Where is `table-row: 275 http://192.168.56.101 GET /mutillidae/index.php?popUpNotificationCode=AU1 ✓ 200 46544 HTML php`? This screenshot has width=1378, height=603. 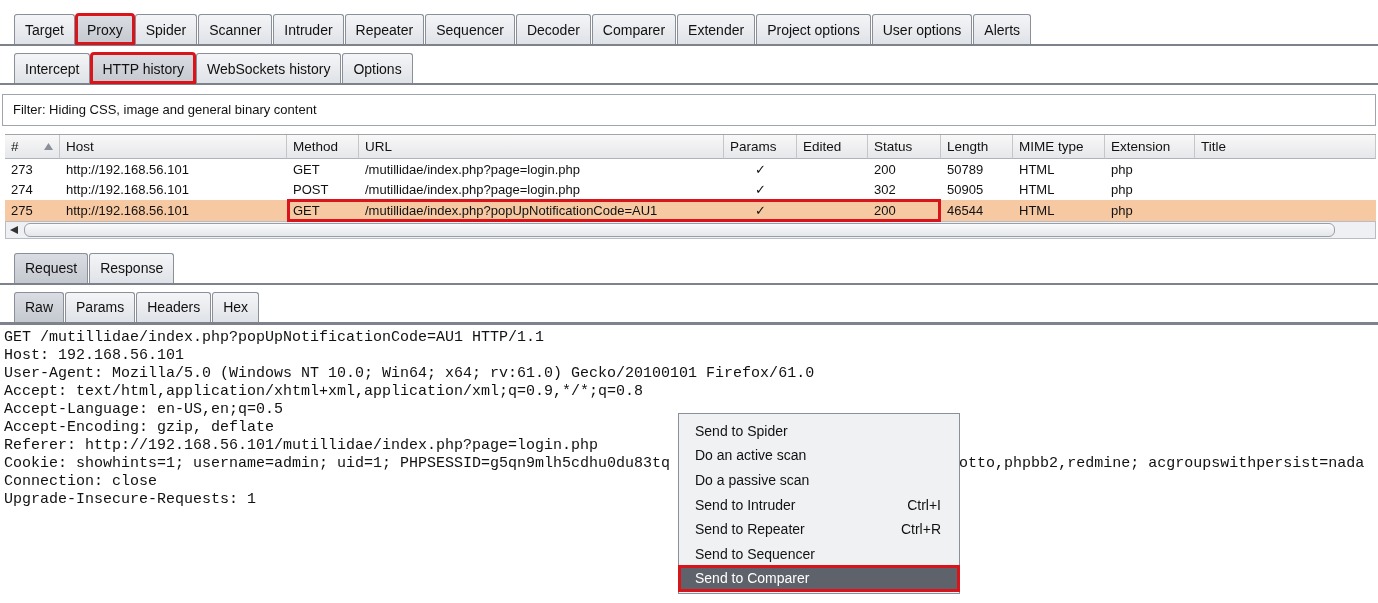
table-row: 275 http://192.168.56.101 GET /mutillidae/index.php?popUpNotificationCode=AU1 ✓ 200 46544 HTML php is located at coordinates (690, 210).